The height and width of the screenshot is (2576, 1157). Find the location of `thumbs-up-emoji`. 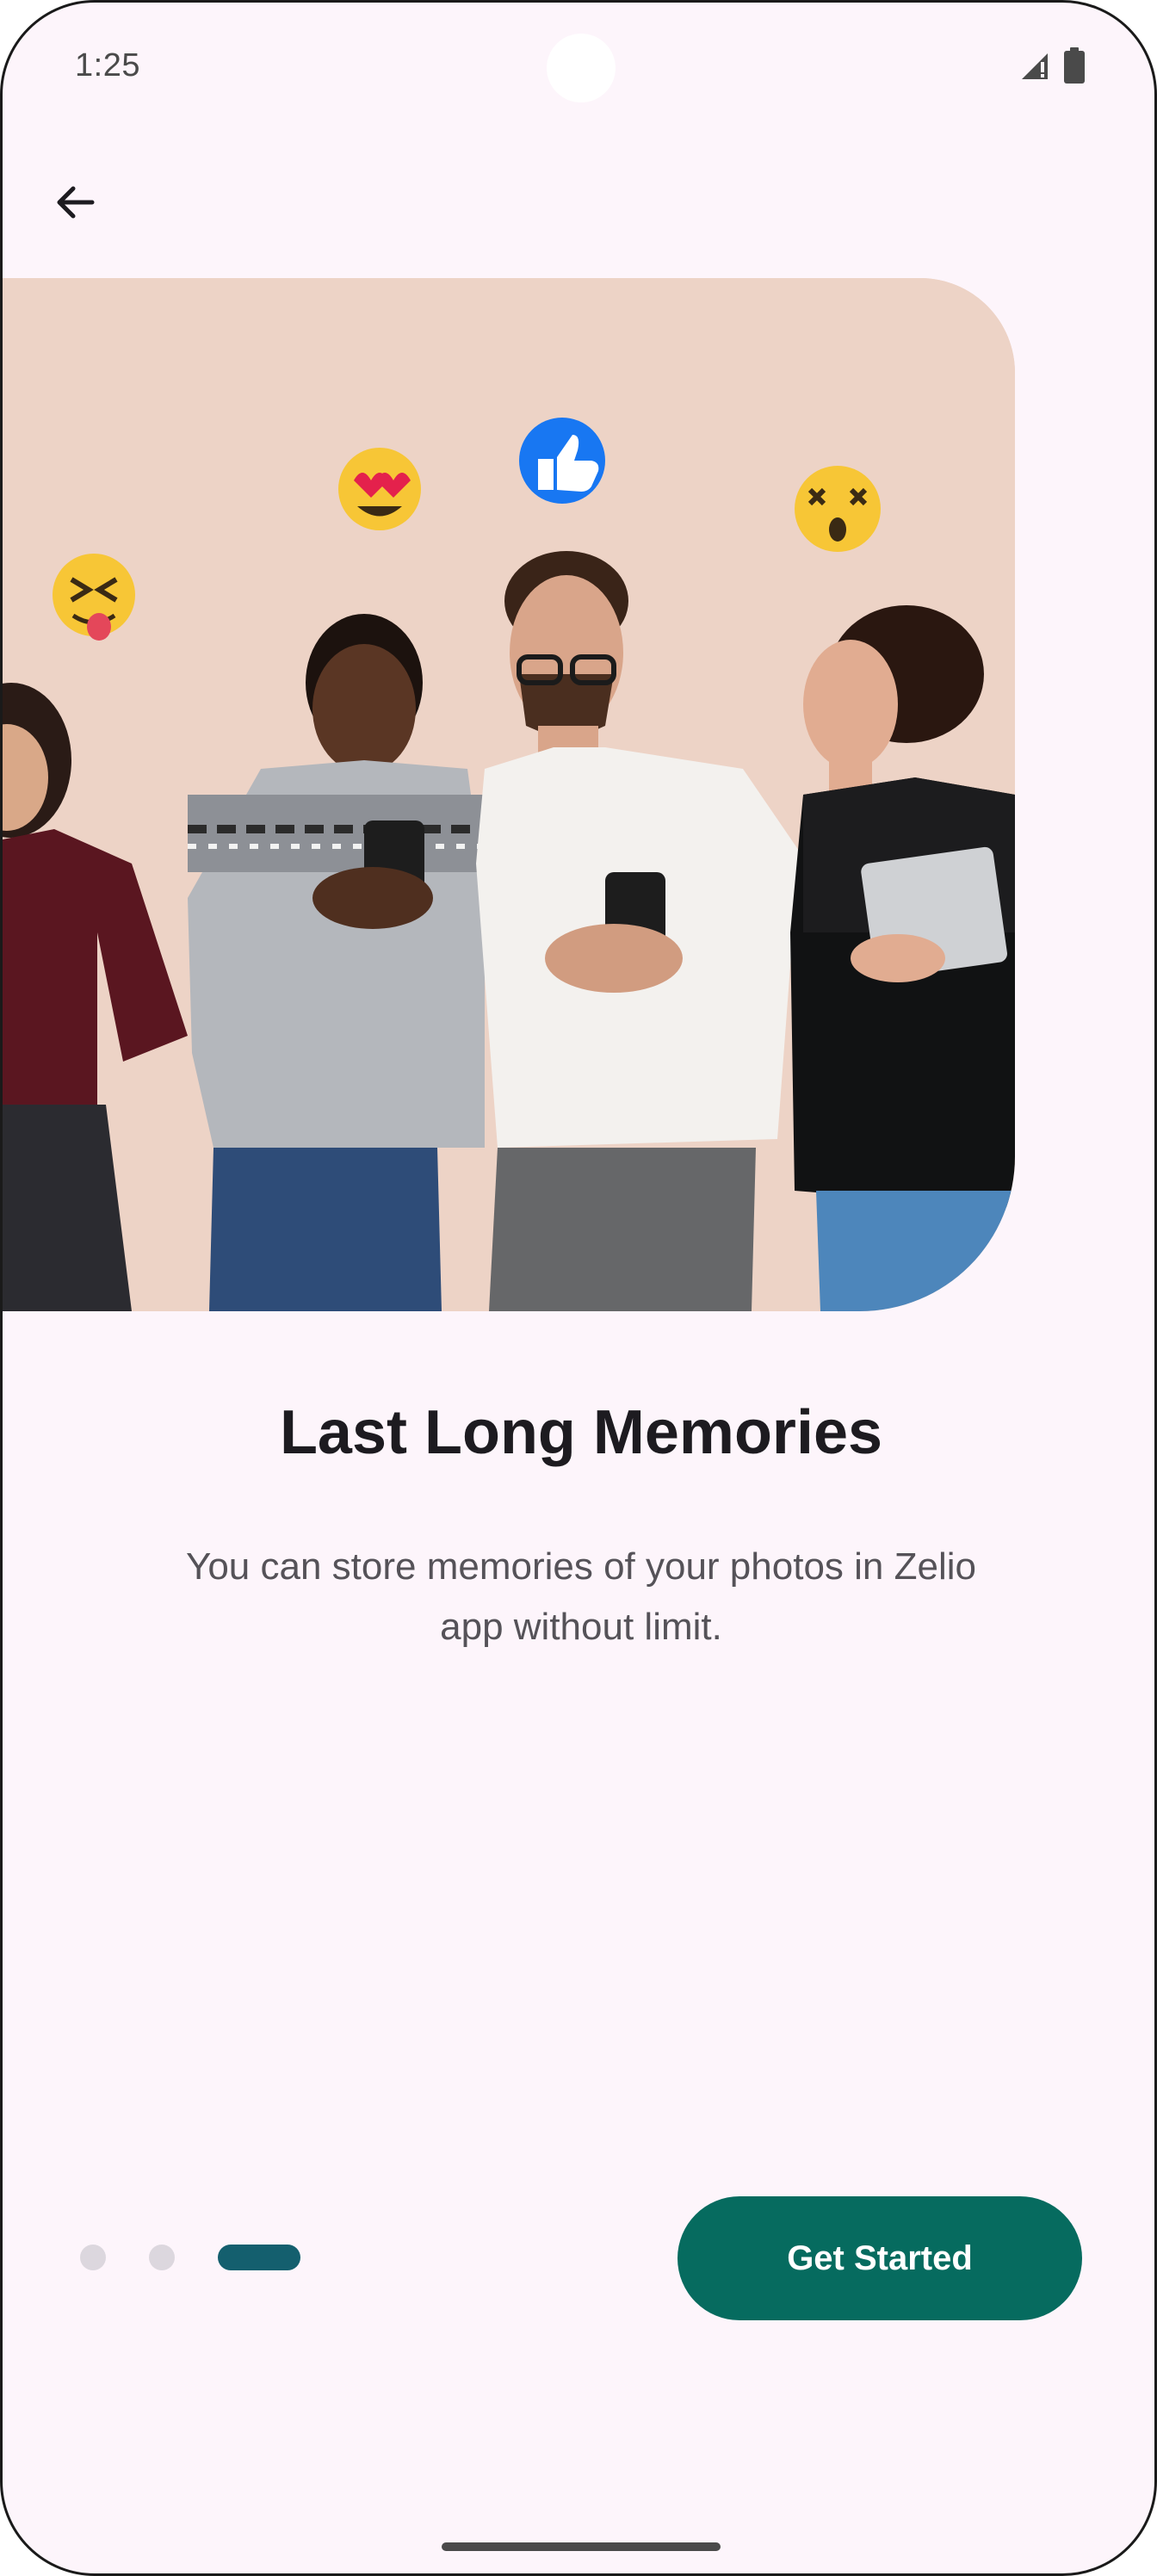

thumbs-up-emoji is located at coordinates (562, 461).